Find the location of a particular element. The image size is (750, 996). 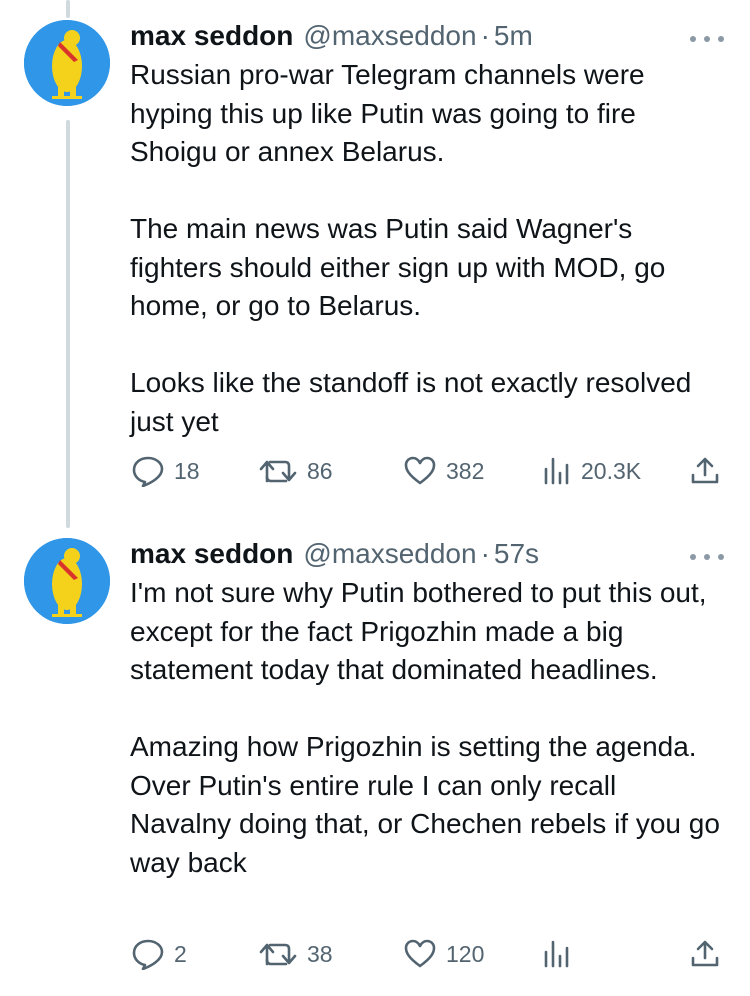

retweet-button: 38 is located at coordinates (295, 954).